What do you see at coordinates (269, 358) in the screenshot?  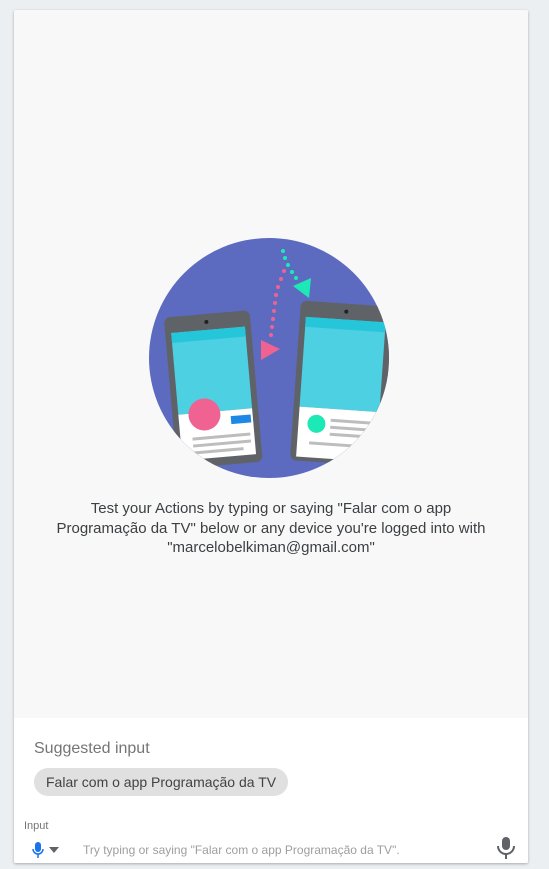 I see `phones-conversation-illustration` at bounding box center [269, 358].